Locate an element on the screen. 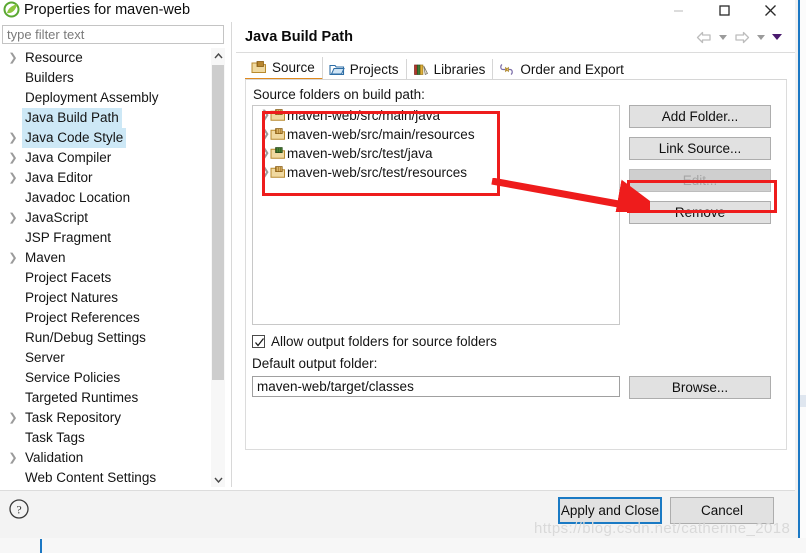  tab-bar: Source Projects Libraries Order and Export is located at coordinates (438, 68).